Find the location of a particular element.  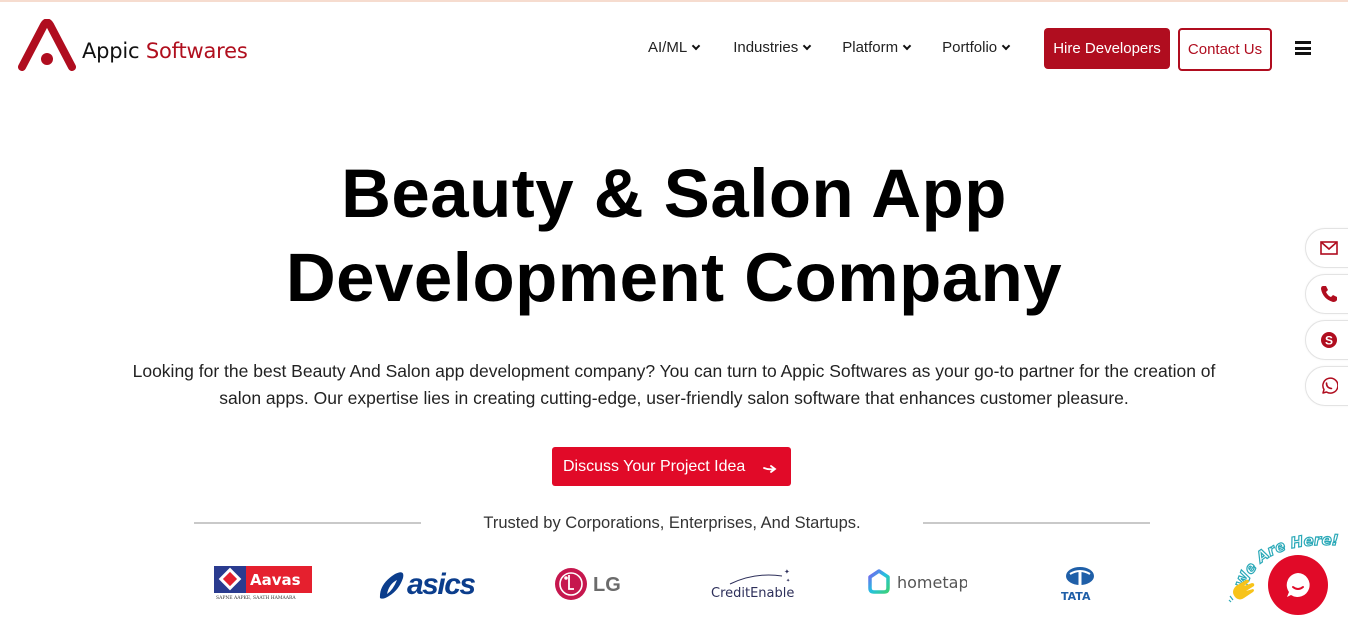

main-nav: AI/ML Industries Platform Portfolio is located at coordinates (844, 47).